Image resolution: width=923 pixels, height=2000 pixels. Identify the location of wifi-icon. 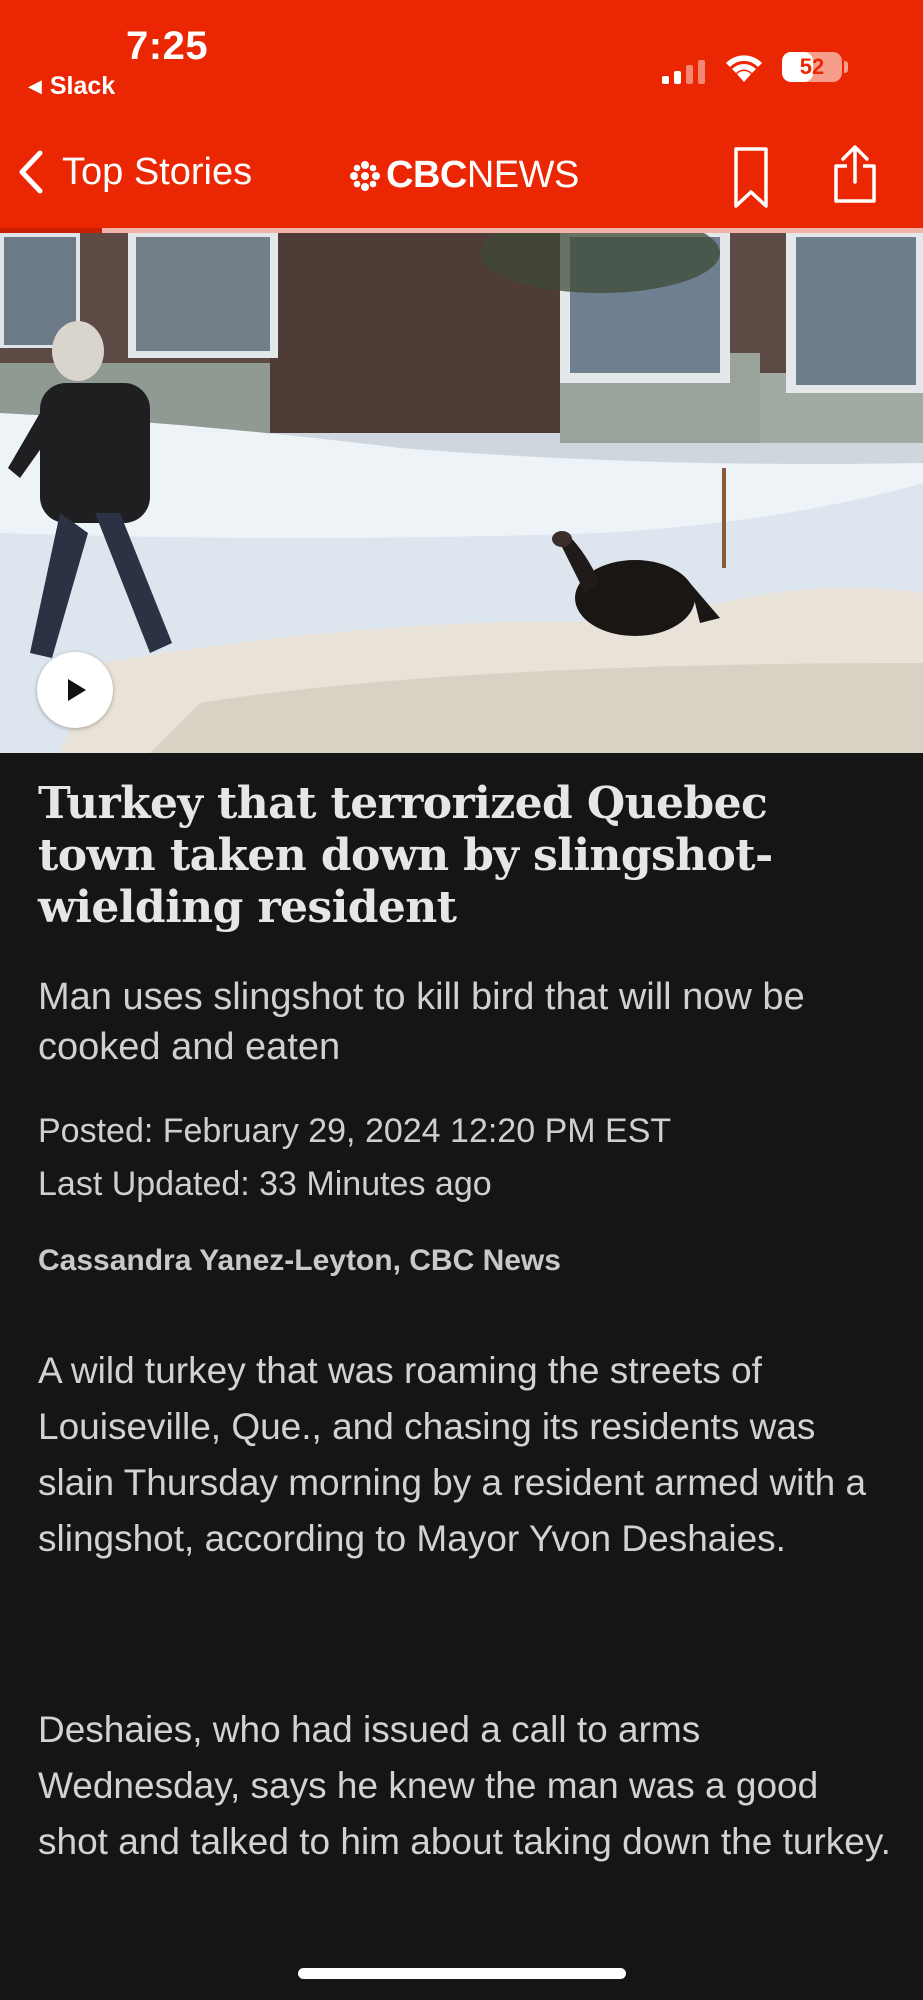
(744, 68).